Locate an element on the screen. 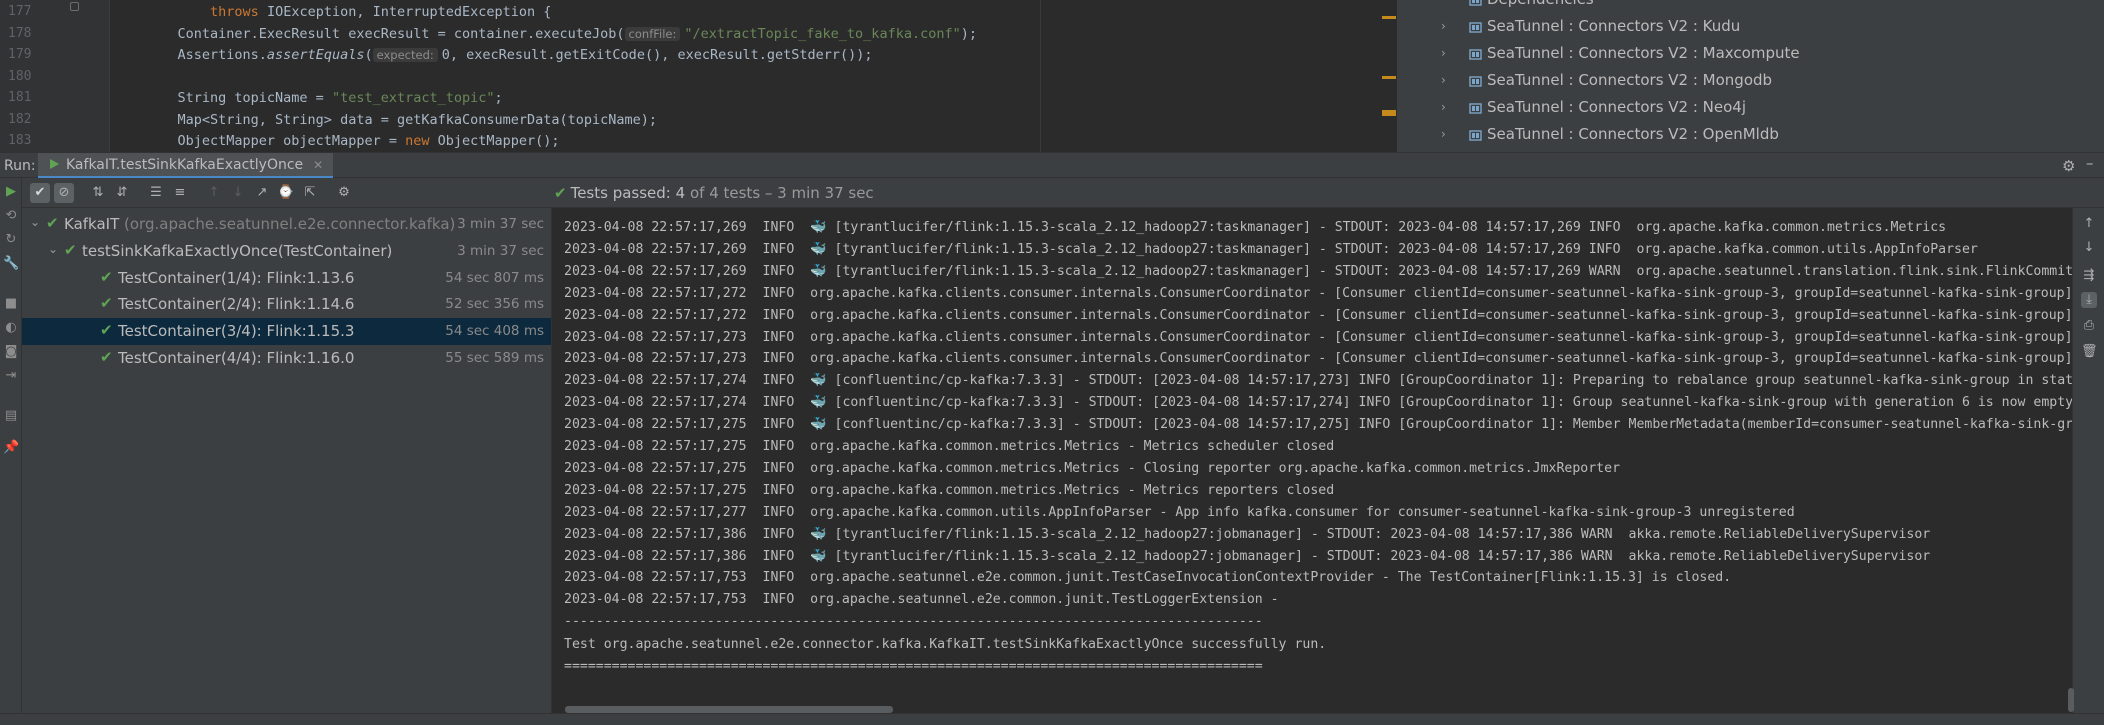 The height and width of the screenshot is (725, 2104). line-number: 177 is located at coordinates (20, 11).